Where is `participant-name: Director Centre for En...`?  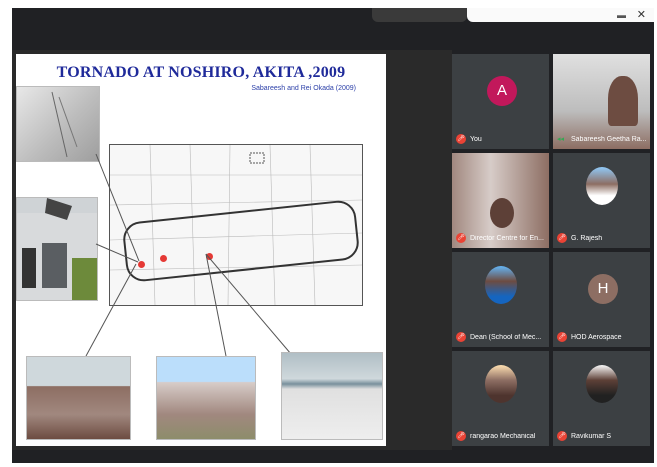
participant-name: Director Centre for En... is located at coordinates (507, 238).